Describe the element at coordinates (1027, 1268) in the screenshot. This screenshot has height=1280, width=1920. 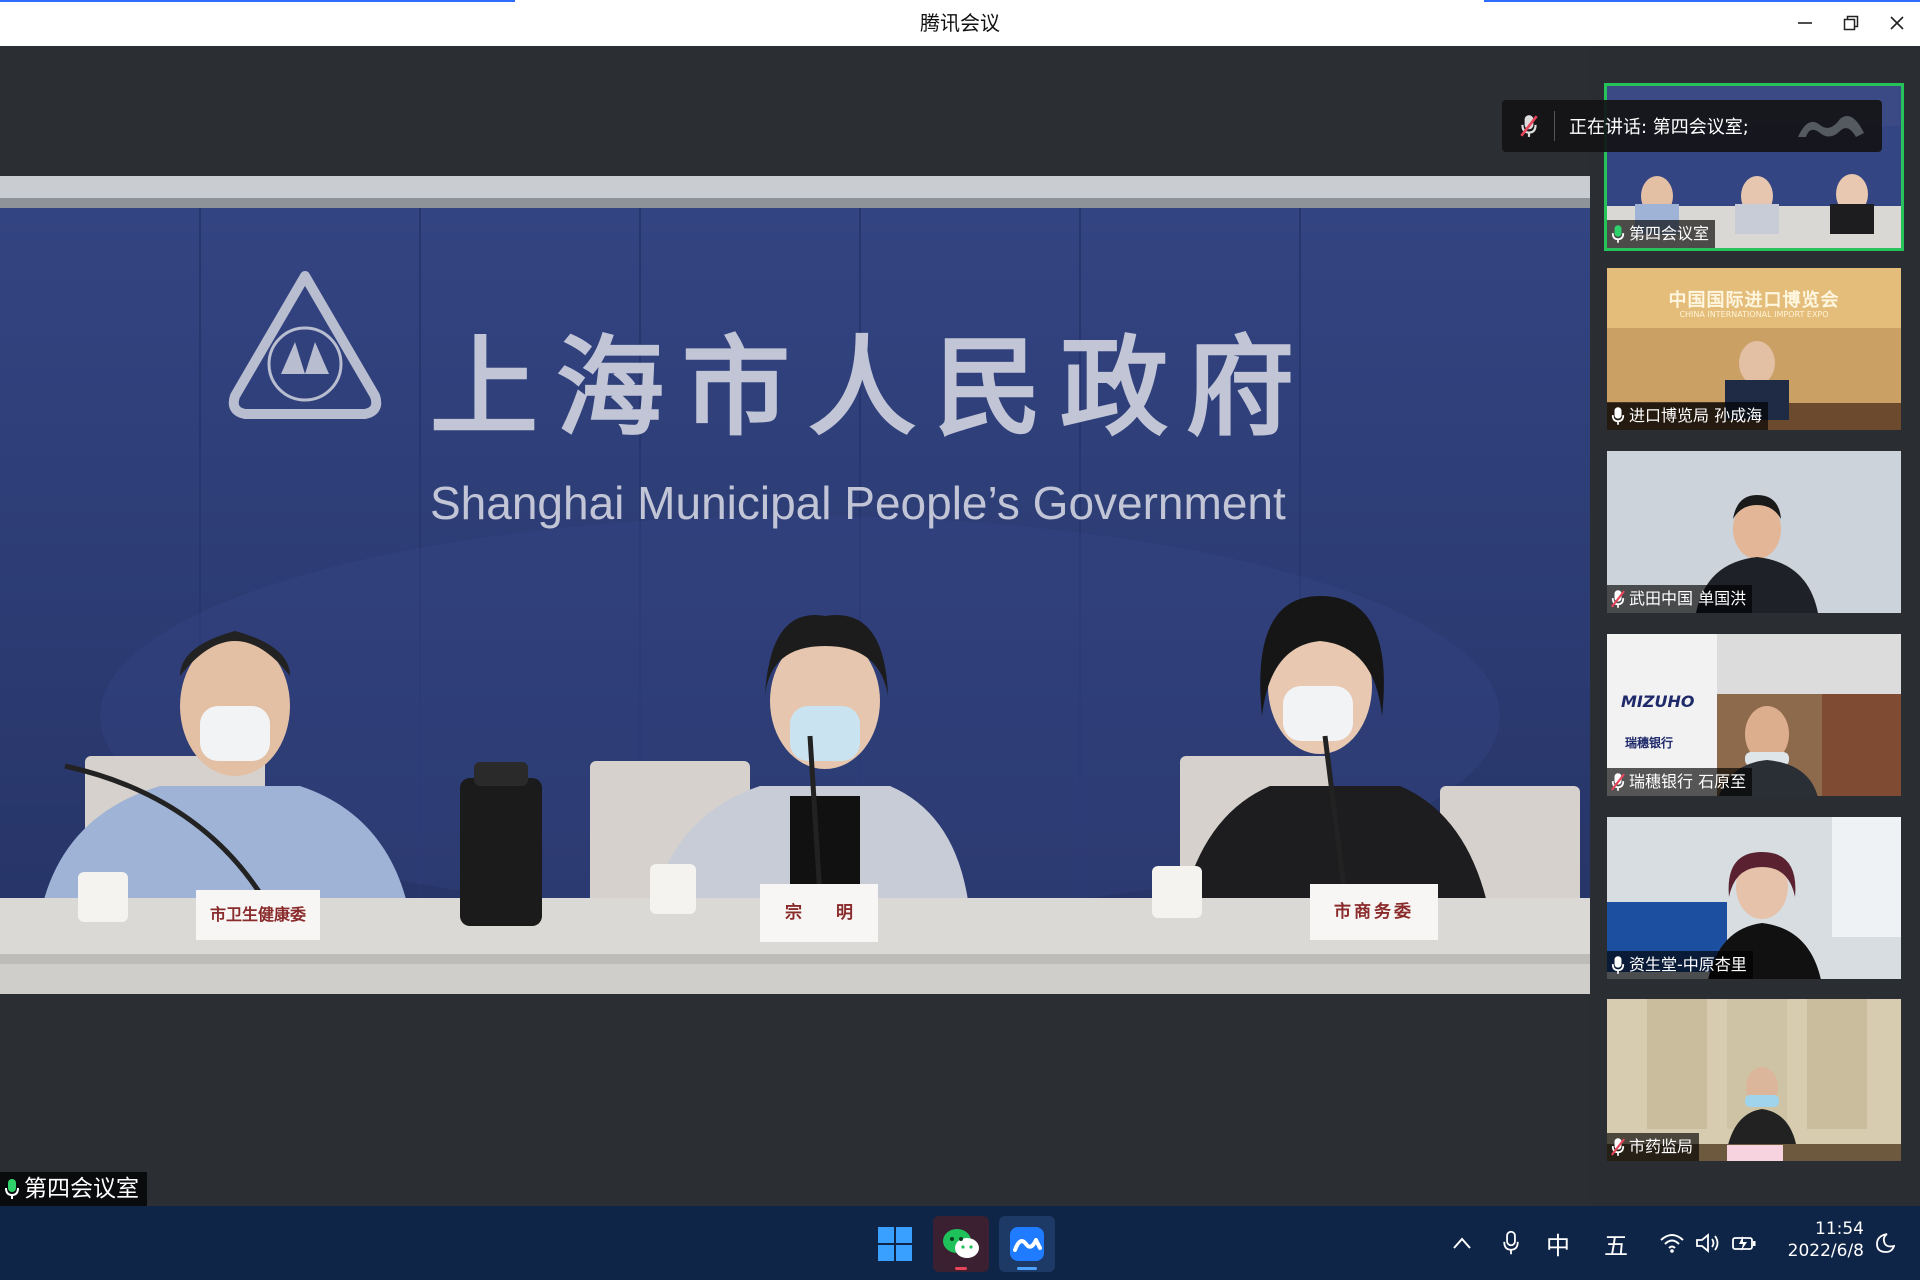
I see `active-app-indicator` at that location.